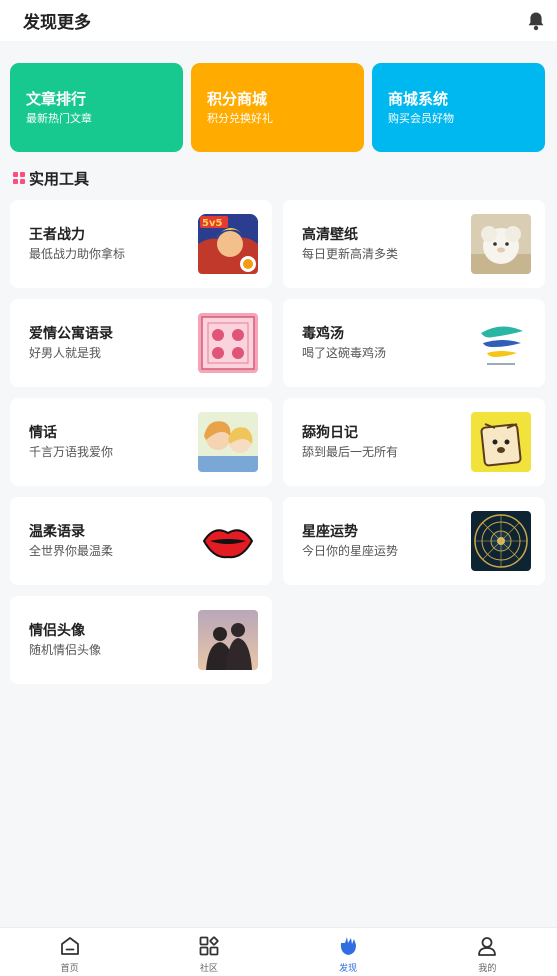 This screenshot has height=976, width=557. I want to click on promo-article-ranking: 文章排行 最新热门文章, so click(96, 107).